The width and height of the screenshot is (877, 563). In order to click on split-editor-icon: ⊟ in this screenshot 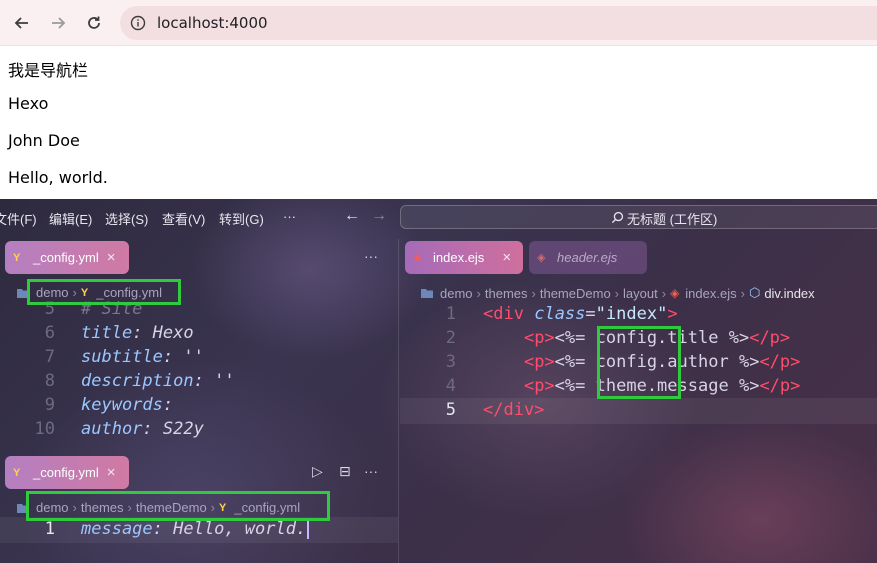, I will do `click(345, 471)`.